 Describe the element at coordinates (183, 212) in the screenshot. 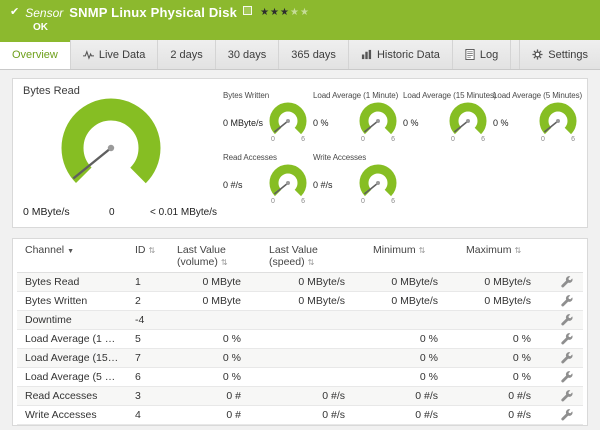

I see `main-gauge-scale-max: < 0.01 MByte/s` at that location.